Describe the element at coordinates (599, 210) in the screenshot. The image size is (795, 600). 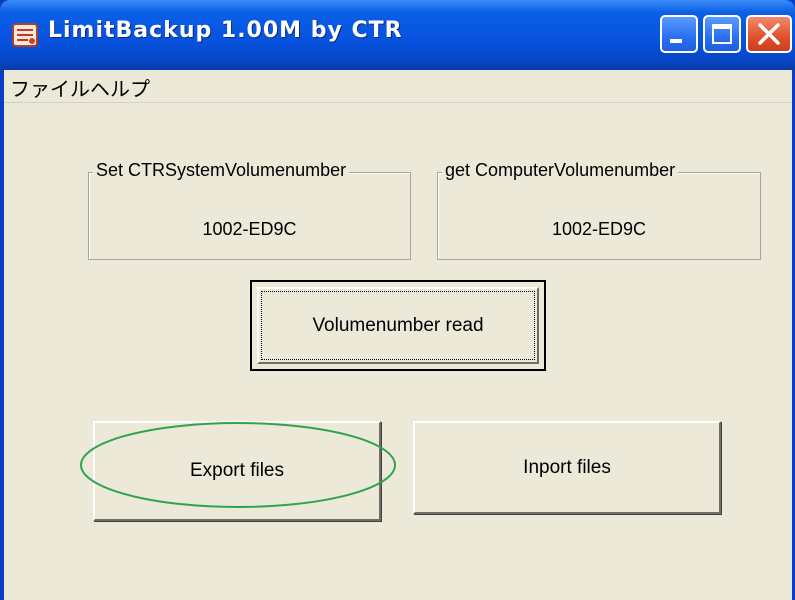
I see `computer-volume-group: get ComputerVolumenumber 1002-ED9C` at that location.